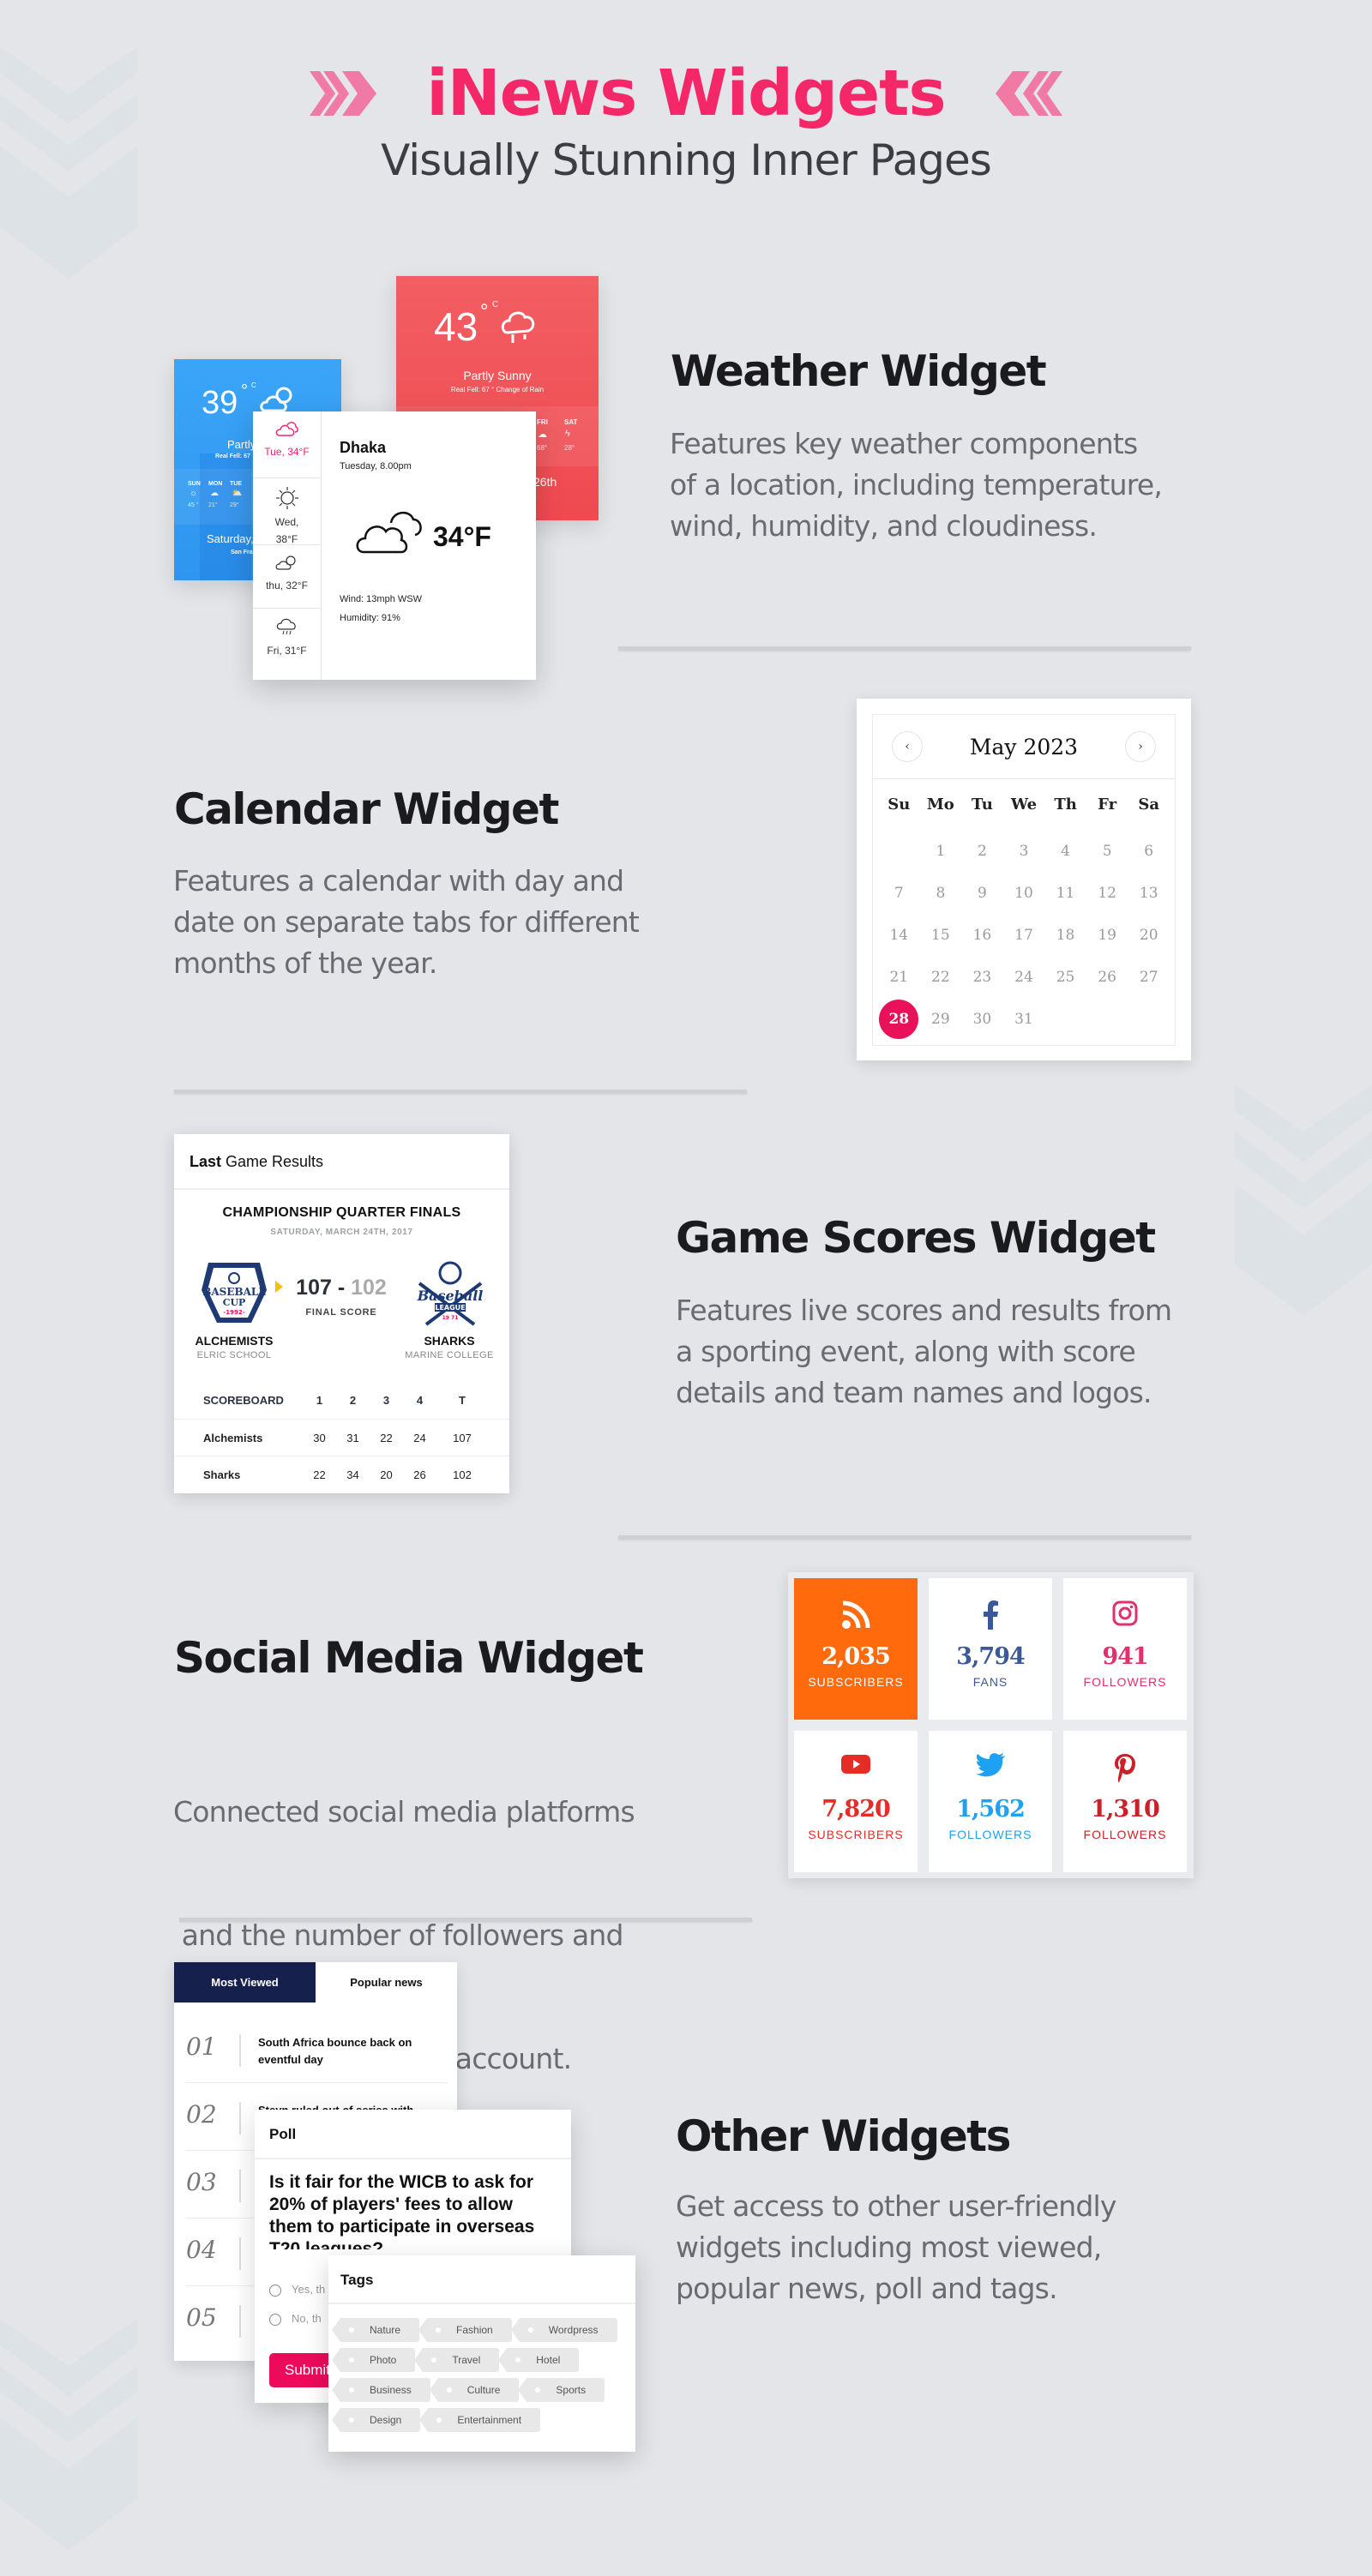  Describe the element at coordinates (564, 2330) in the screenshot. I see `tag-chip: Wordpress` at that location.